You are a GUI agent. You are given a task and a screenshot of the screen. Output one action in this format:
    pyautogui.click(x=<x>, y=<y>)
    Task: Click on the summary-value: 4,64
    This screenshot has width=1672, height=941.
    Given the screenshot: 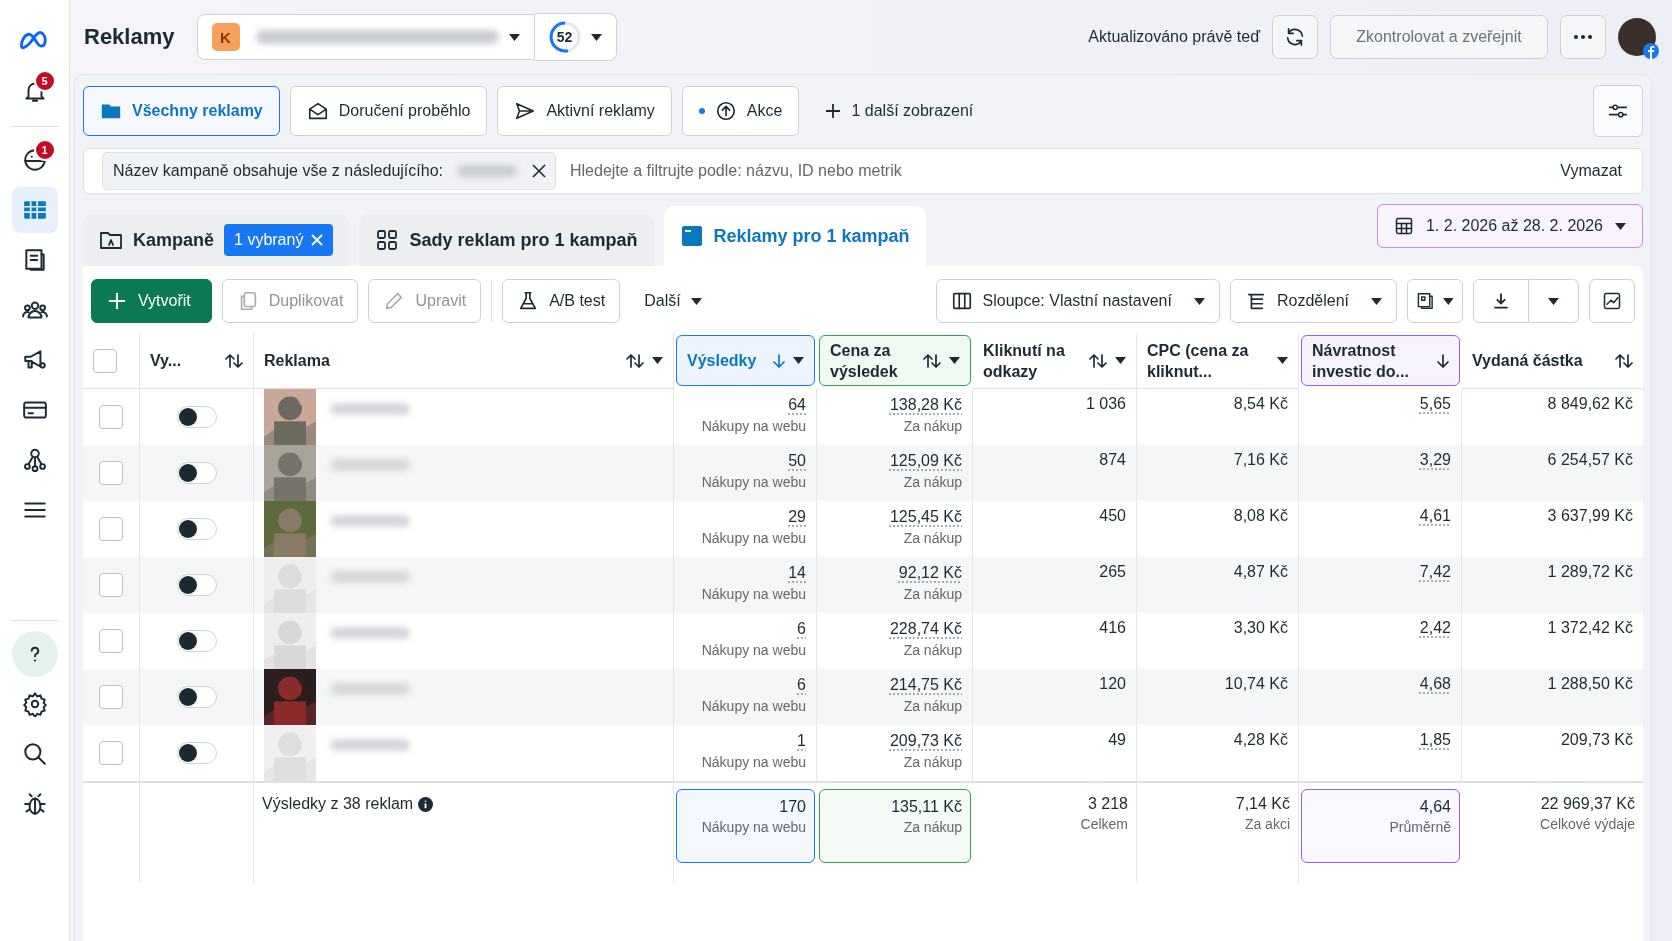 What is the action you would take?
    pyautogui.click(x=1435, y=807)
    